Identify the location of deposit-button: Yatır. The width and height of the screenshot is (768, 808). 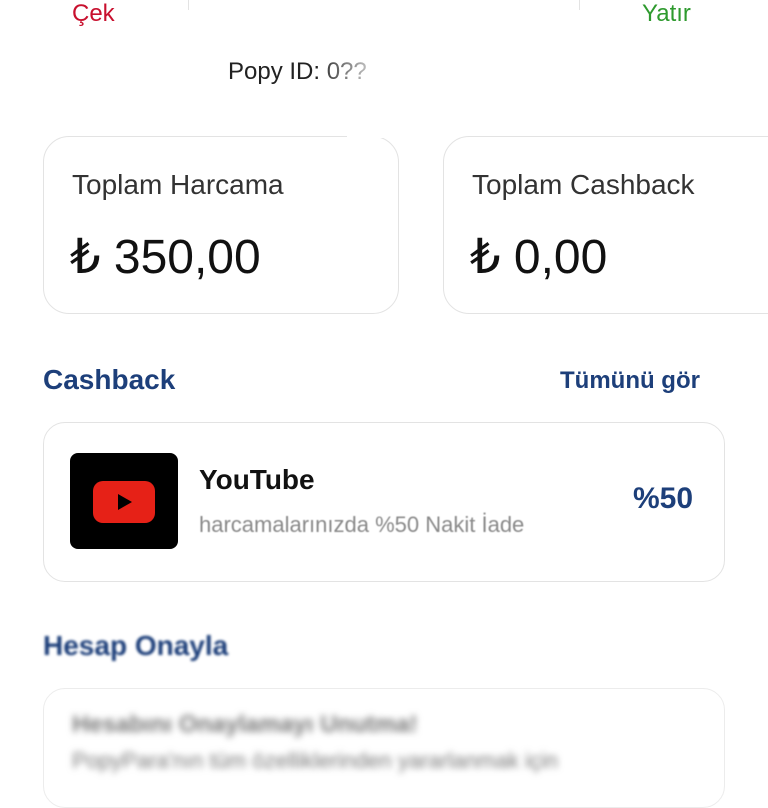
(666, 14).